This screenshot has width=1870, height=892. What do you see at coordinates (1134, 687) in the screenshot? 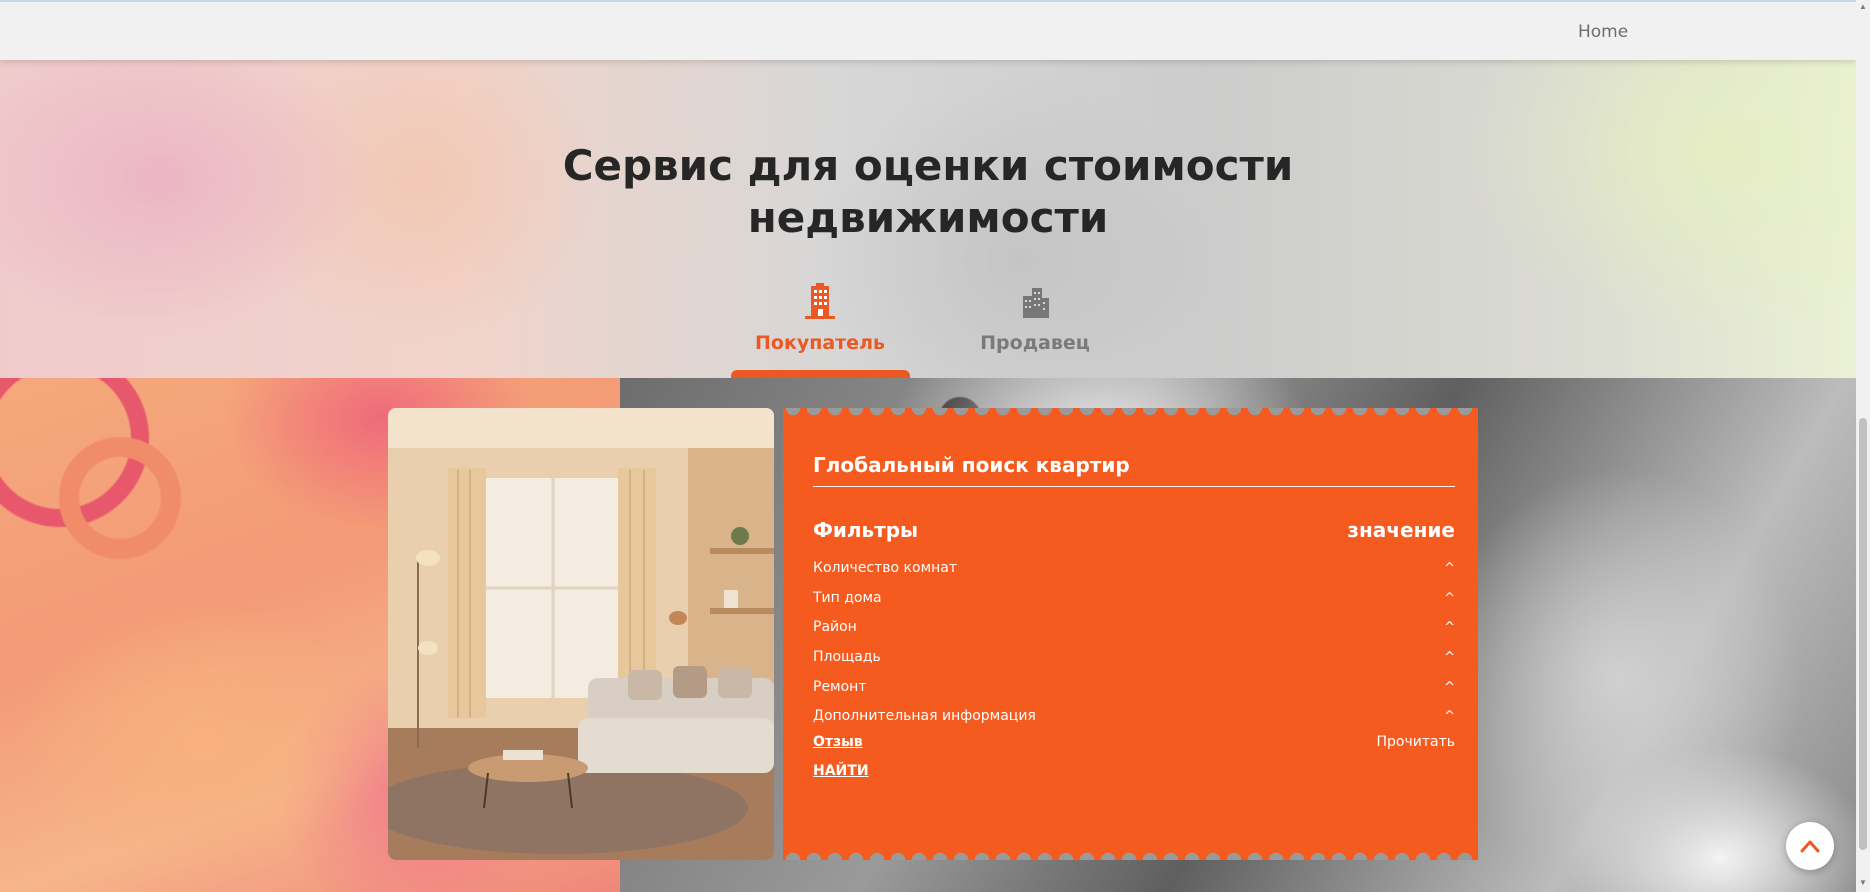
I see `filter-renovation: Ремонт ^` at bounding box center [1134, 687].